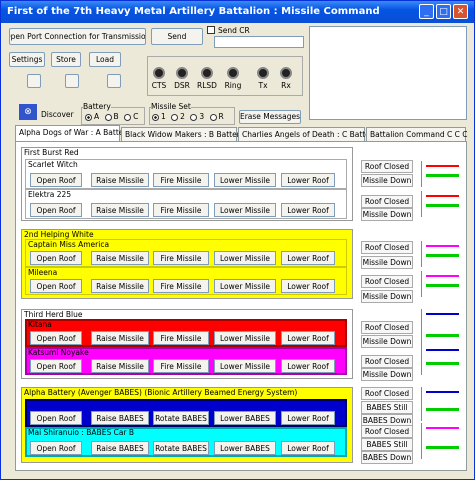 The height and width of the screenshot is (480, 475). I want to click on group-title: Third Herd Blue, so click(53, 314).